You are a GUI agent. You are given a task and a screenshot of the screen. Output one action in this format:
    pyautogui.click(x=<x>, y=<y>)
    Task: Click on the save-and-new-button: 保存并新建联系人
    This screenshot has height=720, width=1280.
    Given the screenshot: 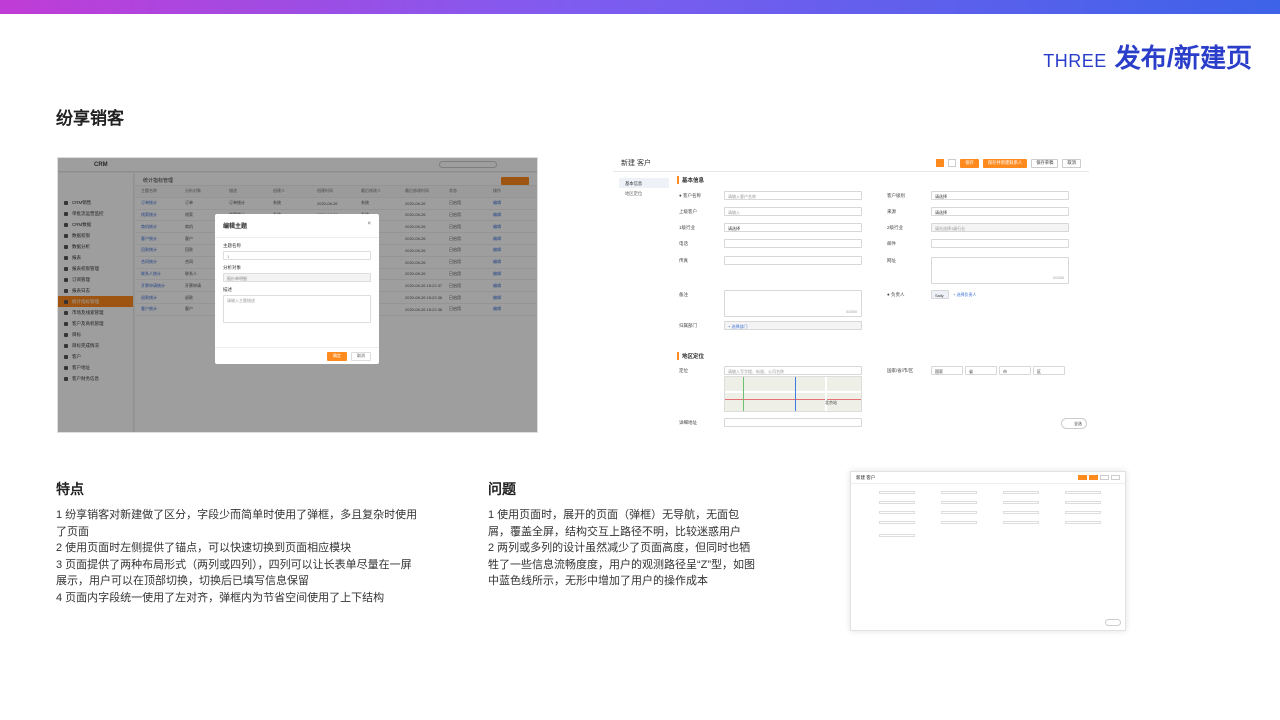 What is the action you would take?
    pyautogui.click(x=1005, y=163)
    